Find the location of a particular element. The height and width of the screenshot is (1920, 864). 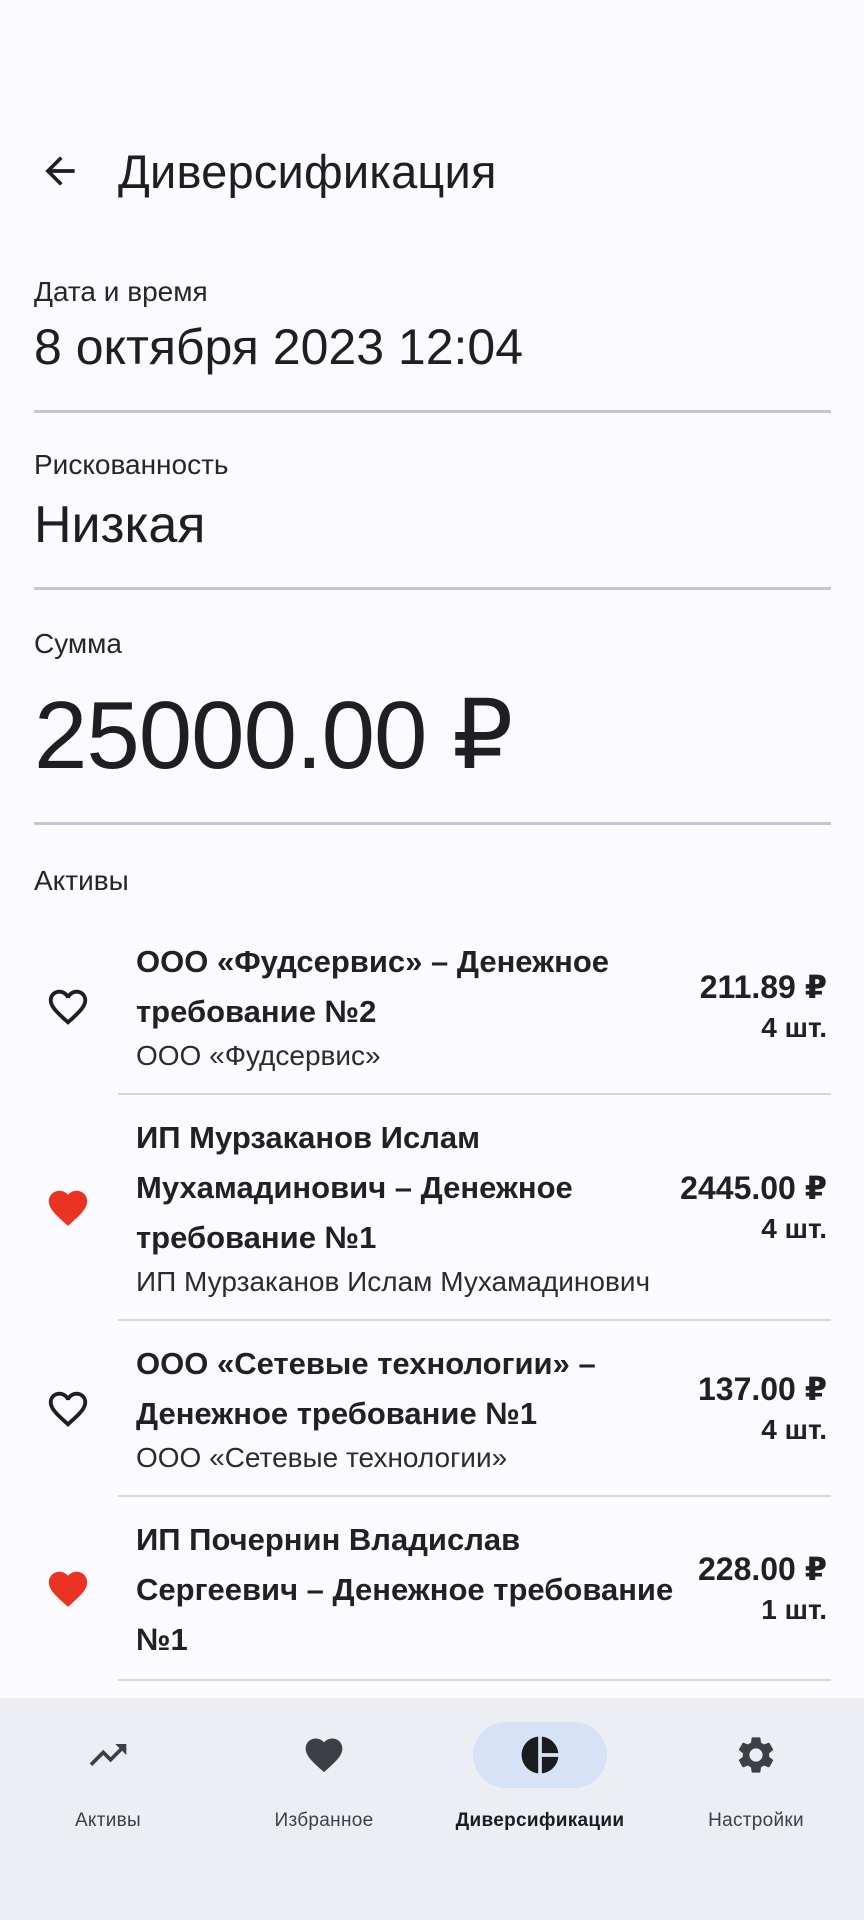

gear-icon is located at coordinates (756, 1755).